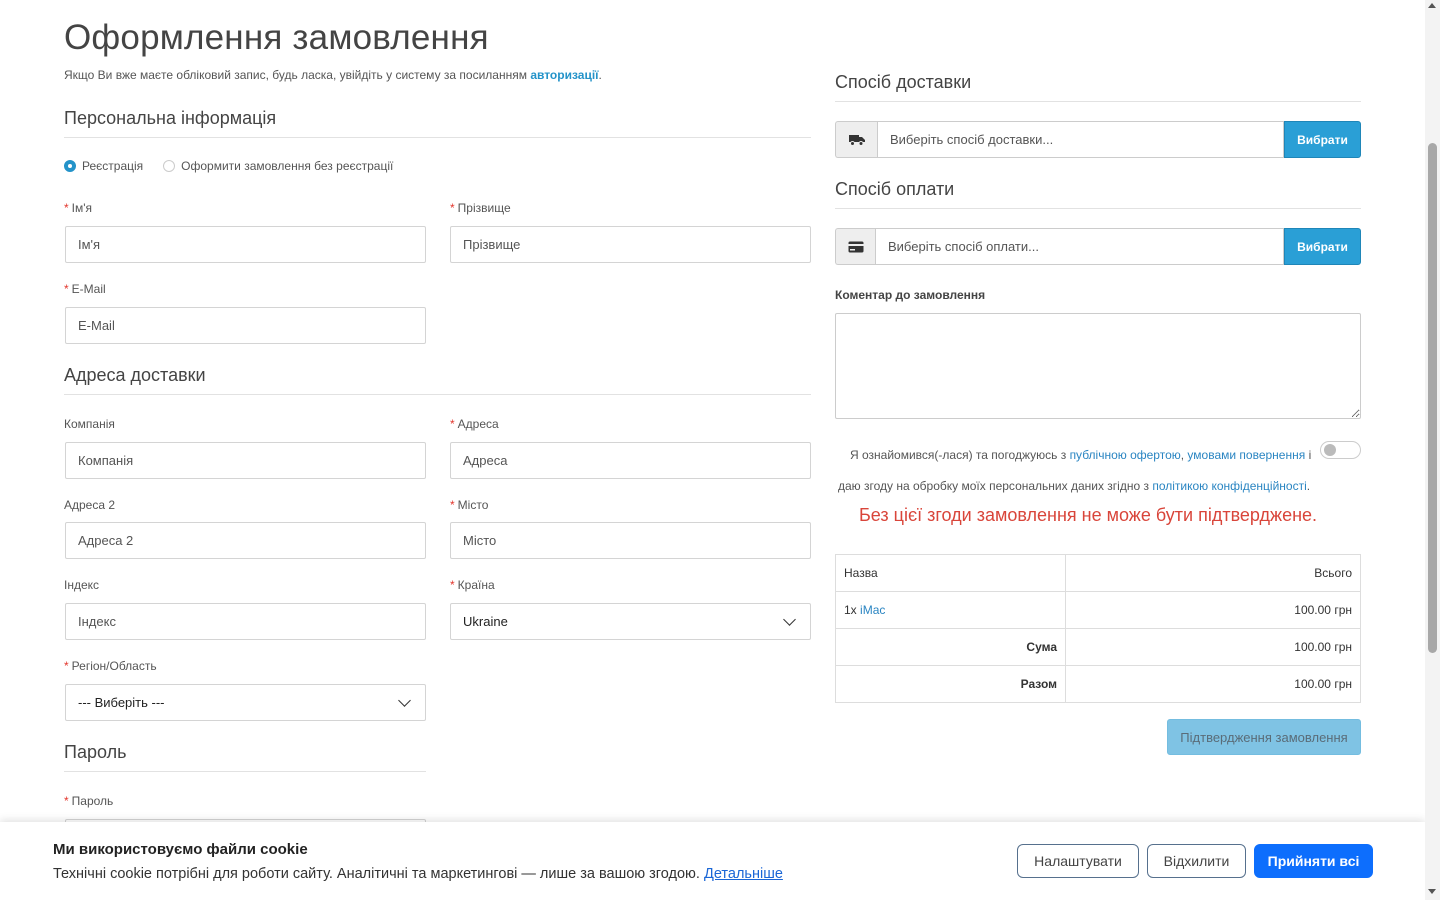  I want to click on subtotal-value: 100.00 грн, so click(1213, 647).